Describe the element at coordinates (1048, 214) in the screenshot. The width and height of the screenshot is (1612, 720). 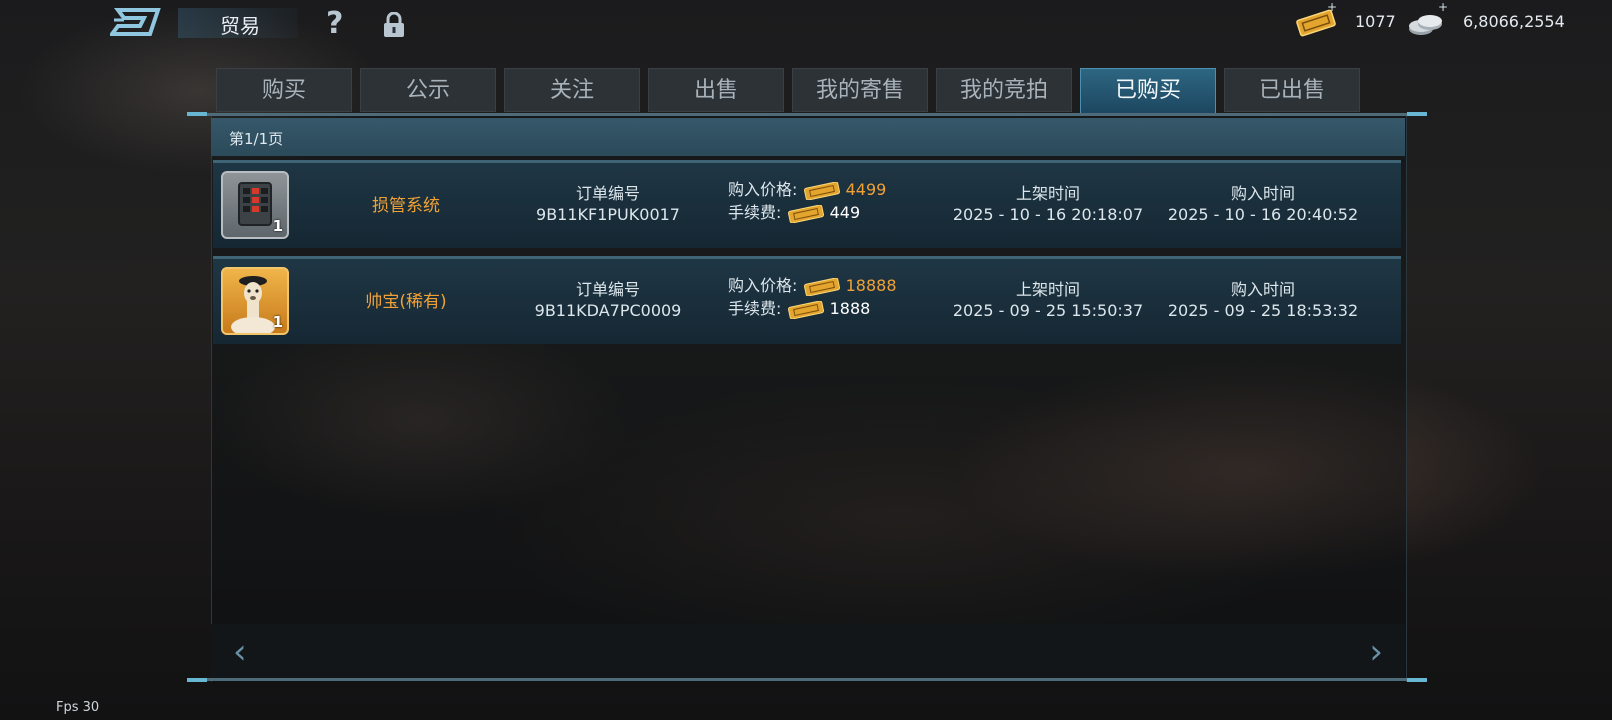
I see `listing-time: 2025 - 10 - 16 20:18:07` at that location.